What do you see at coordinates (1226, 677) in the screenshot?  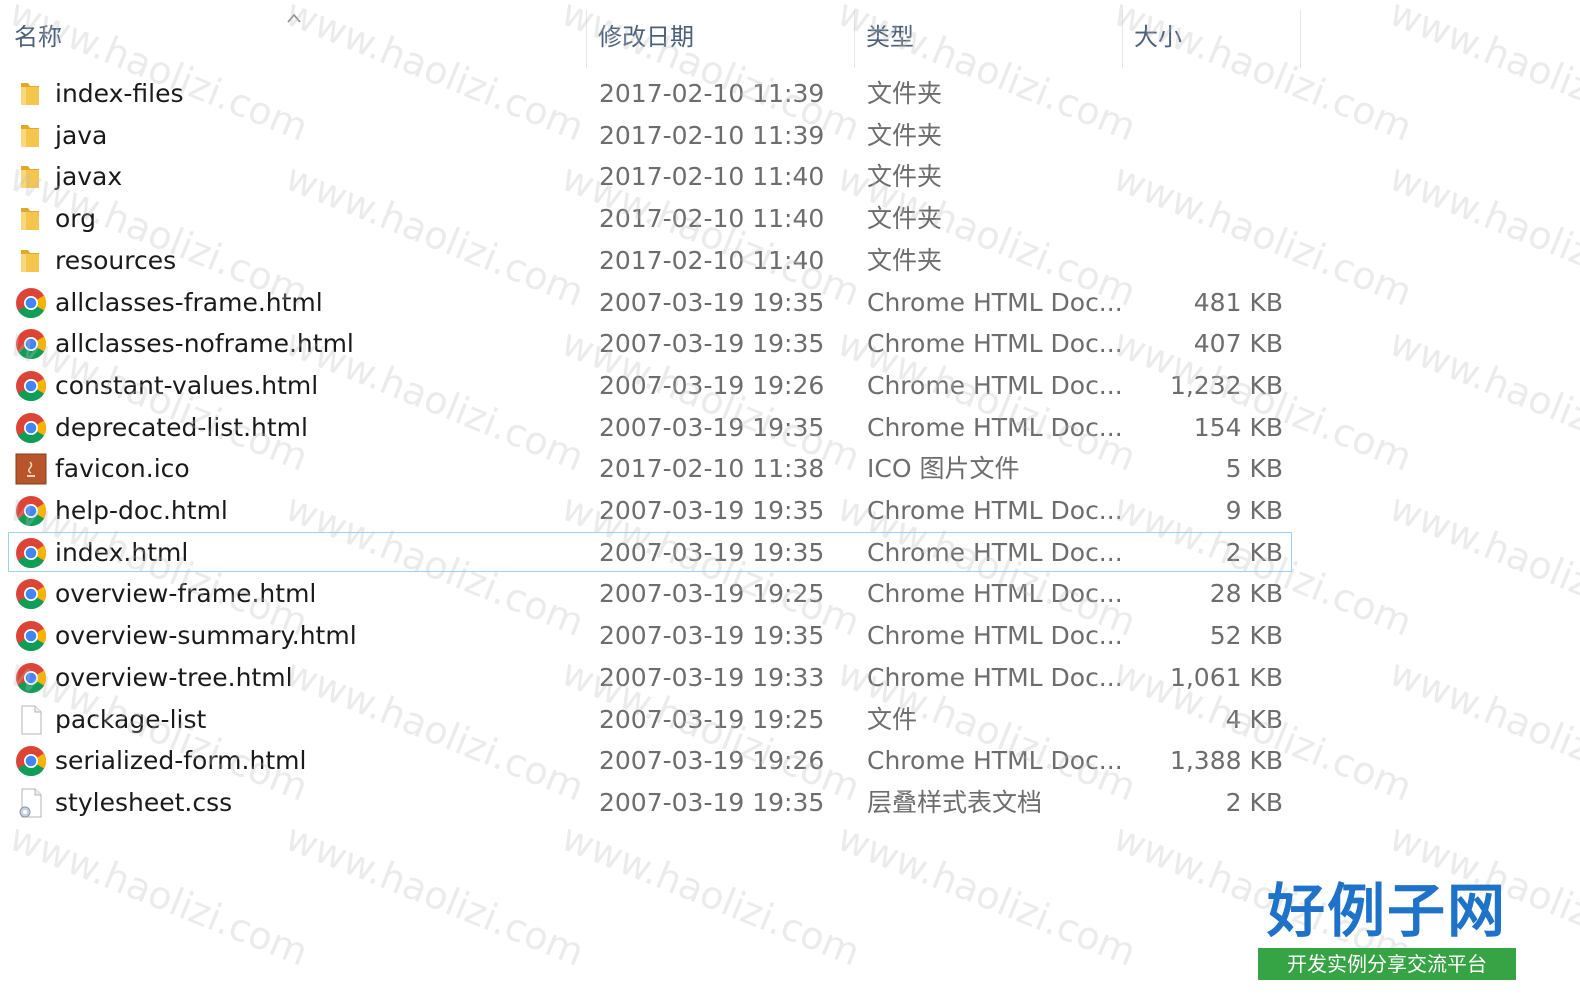 I see `file-size: 1,061 KB` at bounding box center [1226, 677].